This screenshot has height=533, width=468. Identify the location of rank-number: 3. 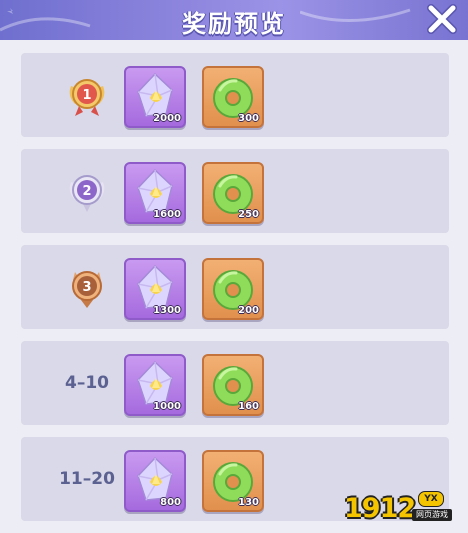
(86, 287).